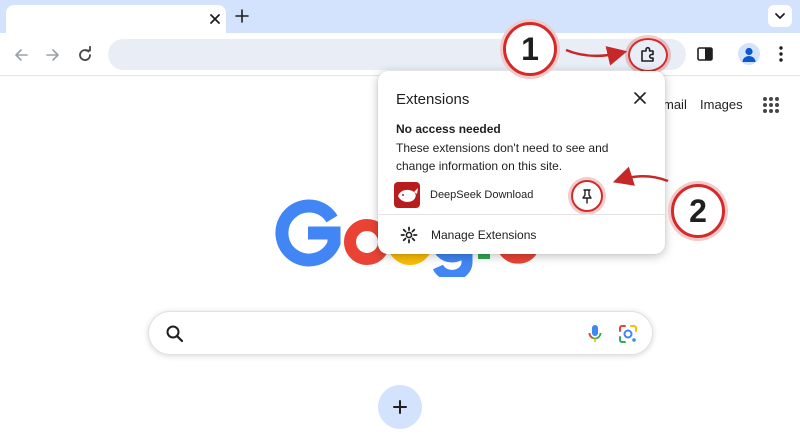  I want to click on step-callout-2: 2, so click(698, 211).